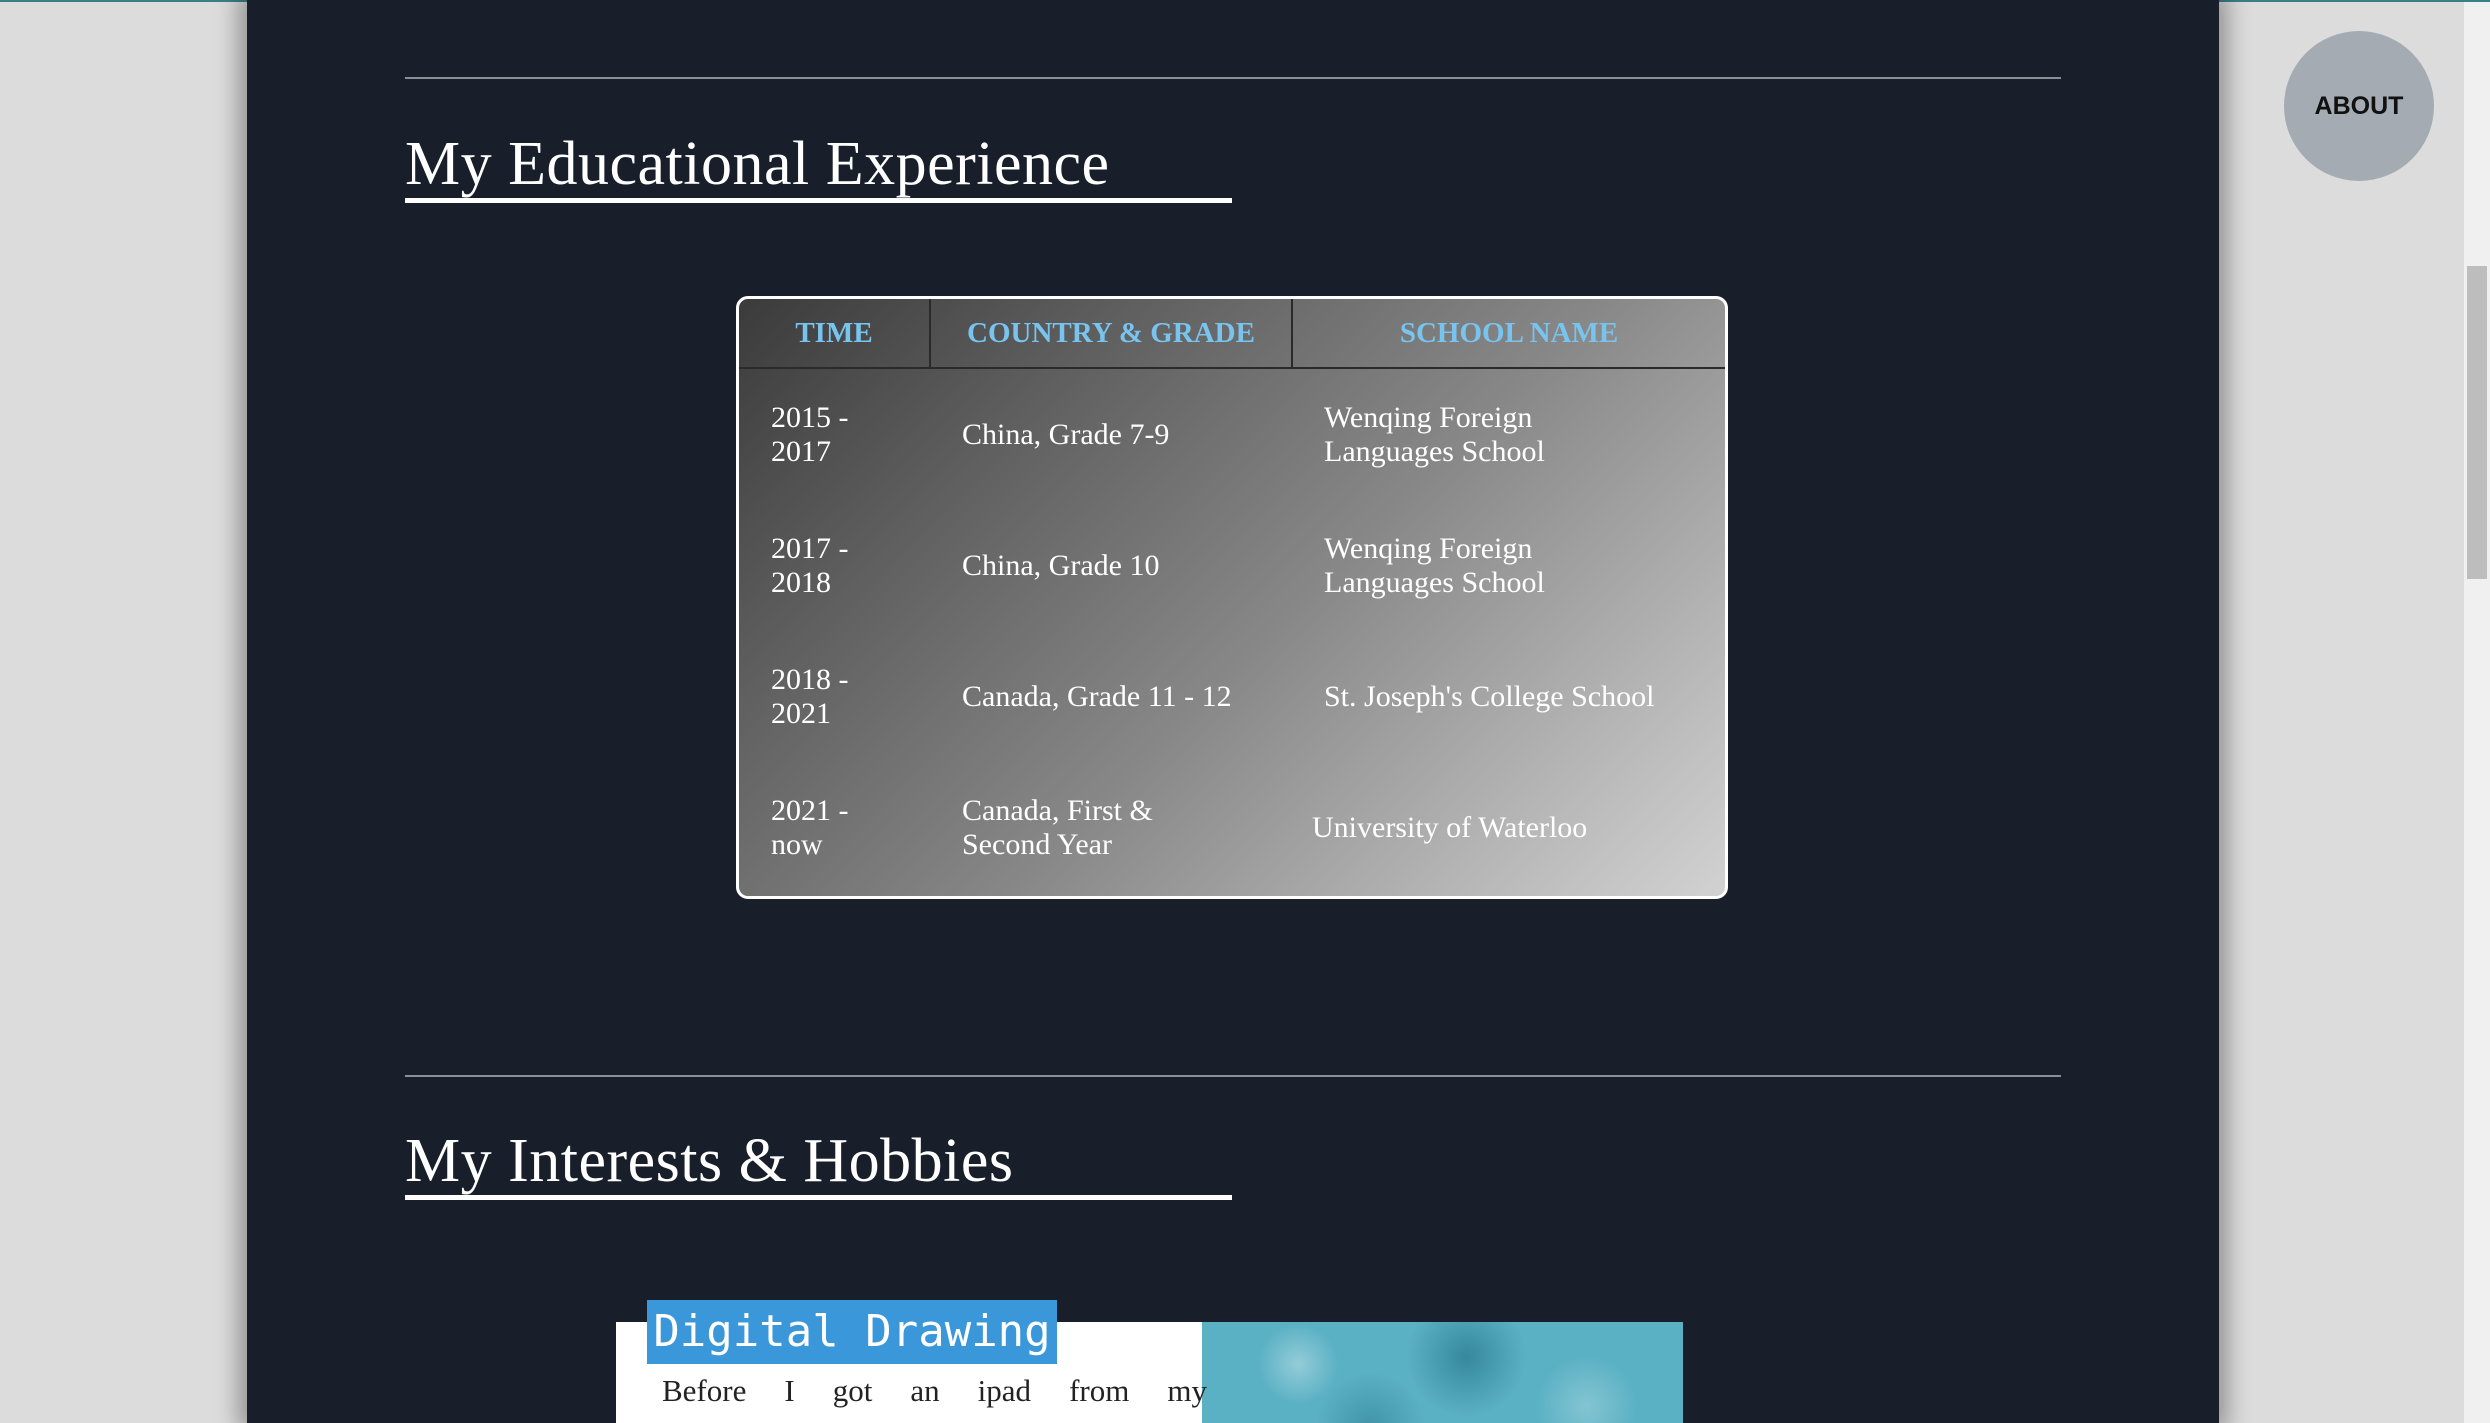  What do you see at coordinates (1450, 827) in the screenshot?
I see `school-name-line: University of Waterloo` at bounding box center [1450, 827].